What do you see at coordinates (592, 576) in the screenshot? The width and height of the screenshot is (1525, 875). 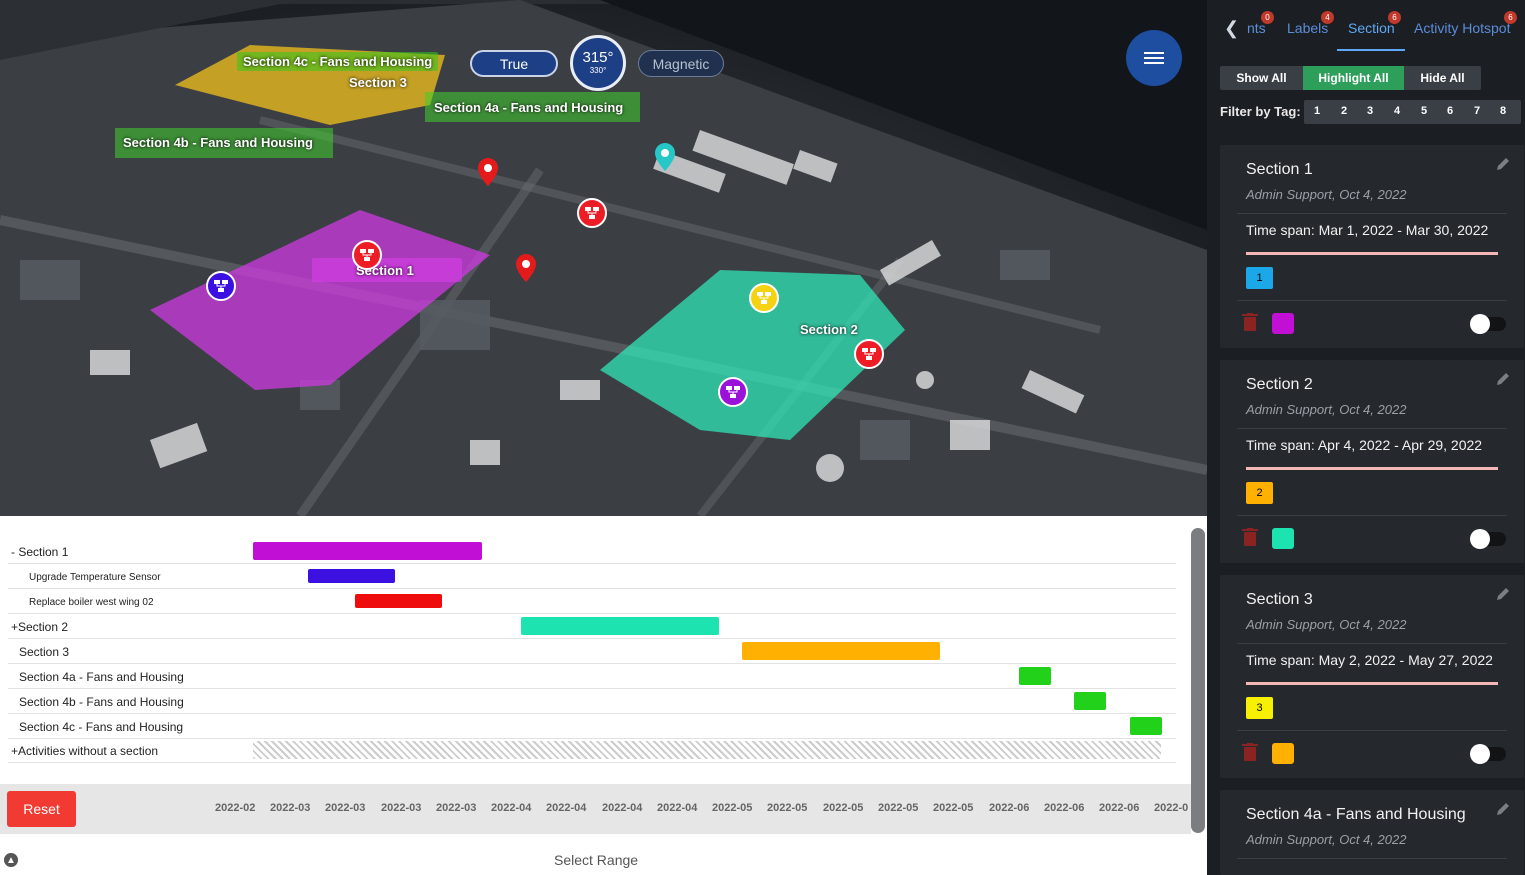 I see `gantt-row-upgrade-sensor: Upgrade Temperature Sensor` at bounding box center [592, 576].